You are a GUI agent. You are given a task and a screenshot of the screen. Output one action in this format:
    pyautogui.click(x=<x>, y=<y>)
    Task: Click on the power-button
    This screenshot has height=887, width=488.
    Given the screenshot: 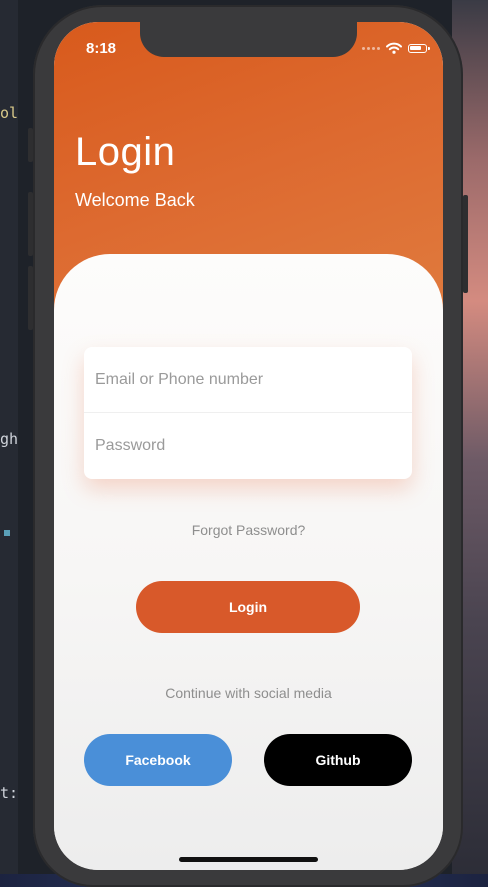 What is the action you would take?
    pyautogui.click(x=465, y=244)
    